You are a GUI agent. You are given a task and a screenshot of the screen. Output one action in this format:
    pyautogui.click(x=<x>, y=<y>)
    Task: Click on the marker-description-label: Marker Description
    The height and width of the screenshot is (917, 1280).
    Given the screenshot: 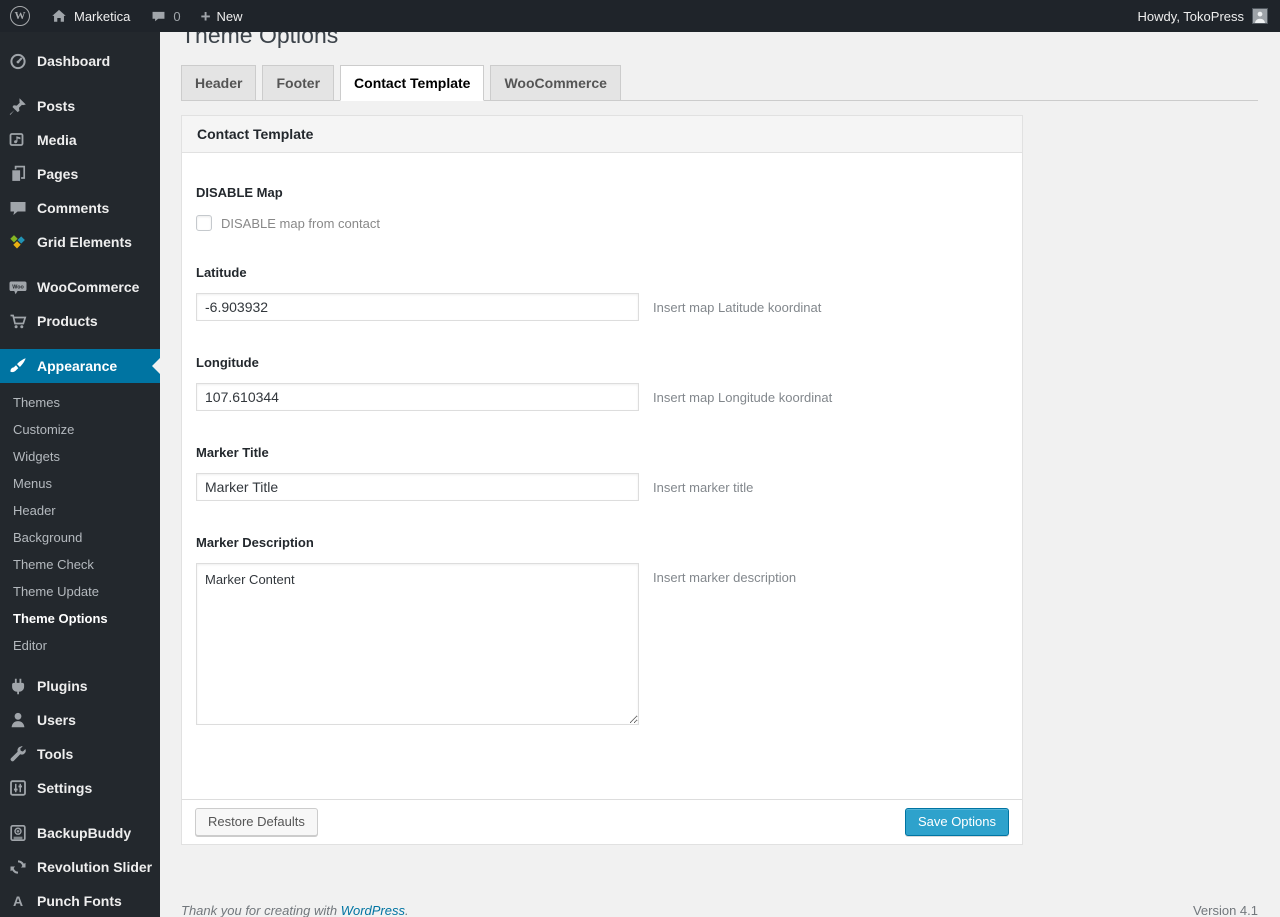 What is the action you would take?
    pyautogui.click(x=255, y=543)
    